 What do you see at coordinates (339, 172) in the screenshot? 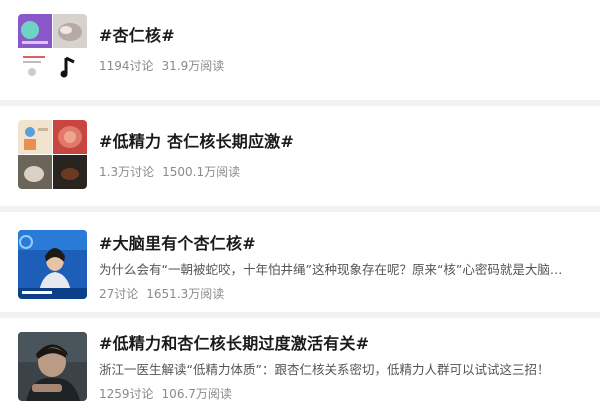
I see `topic-stats: 1.3万讨论 1500.1万阅读` at bounding box center [339, 172].